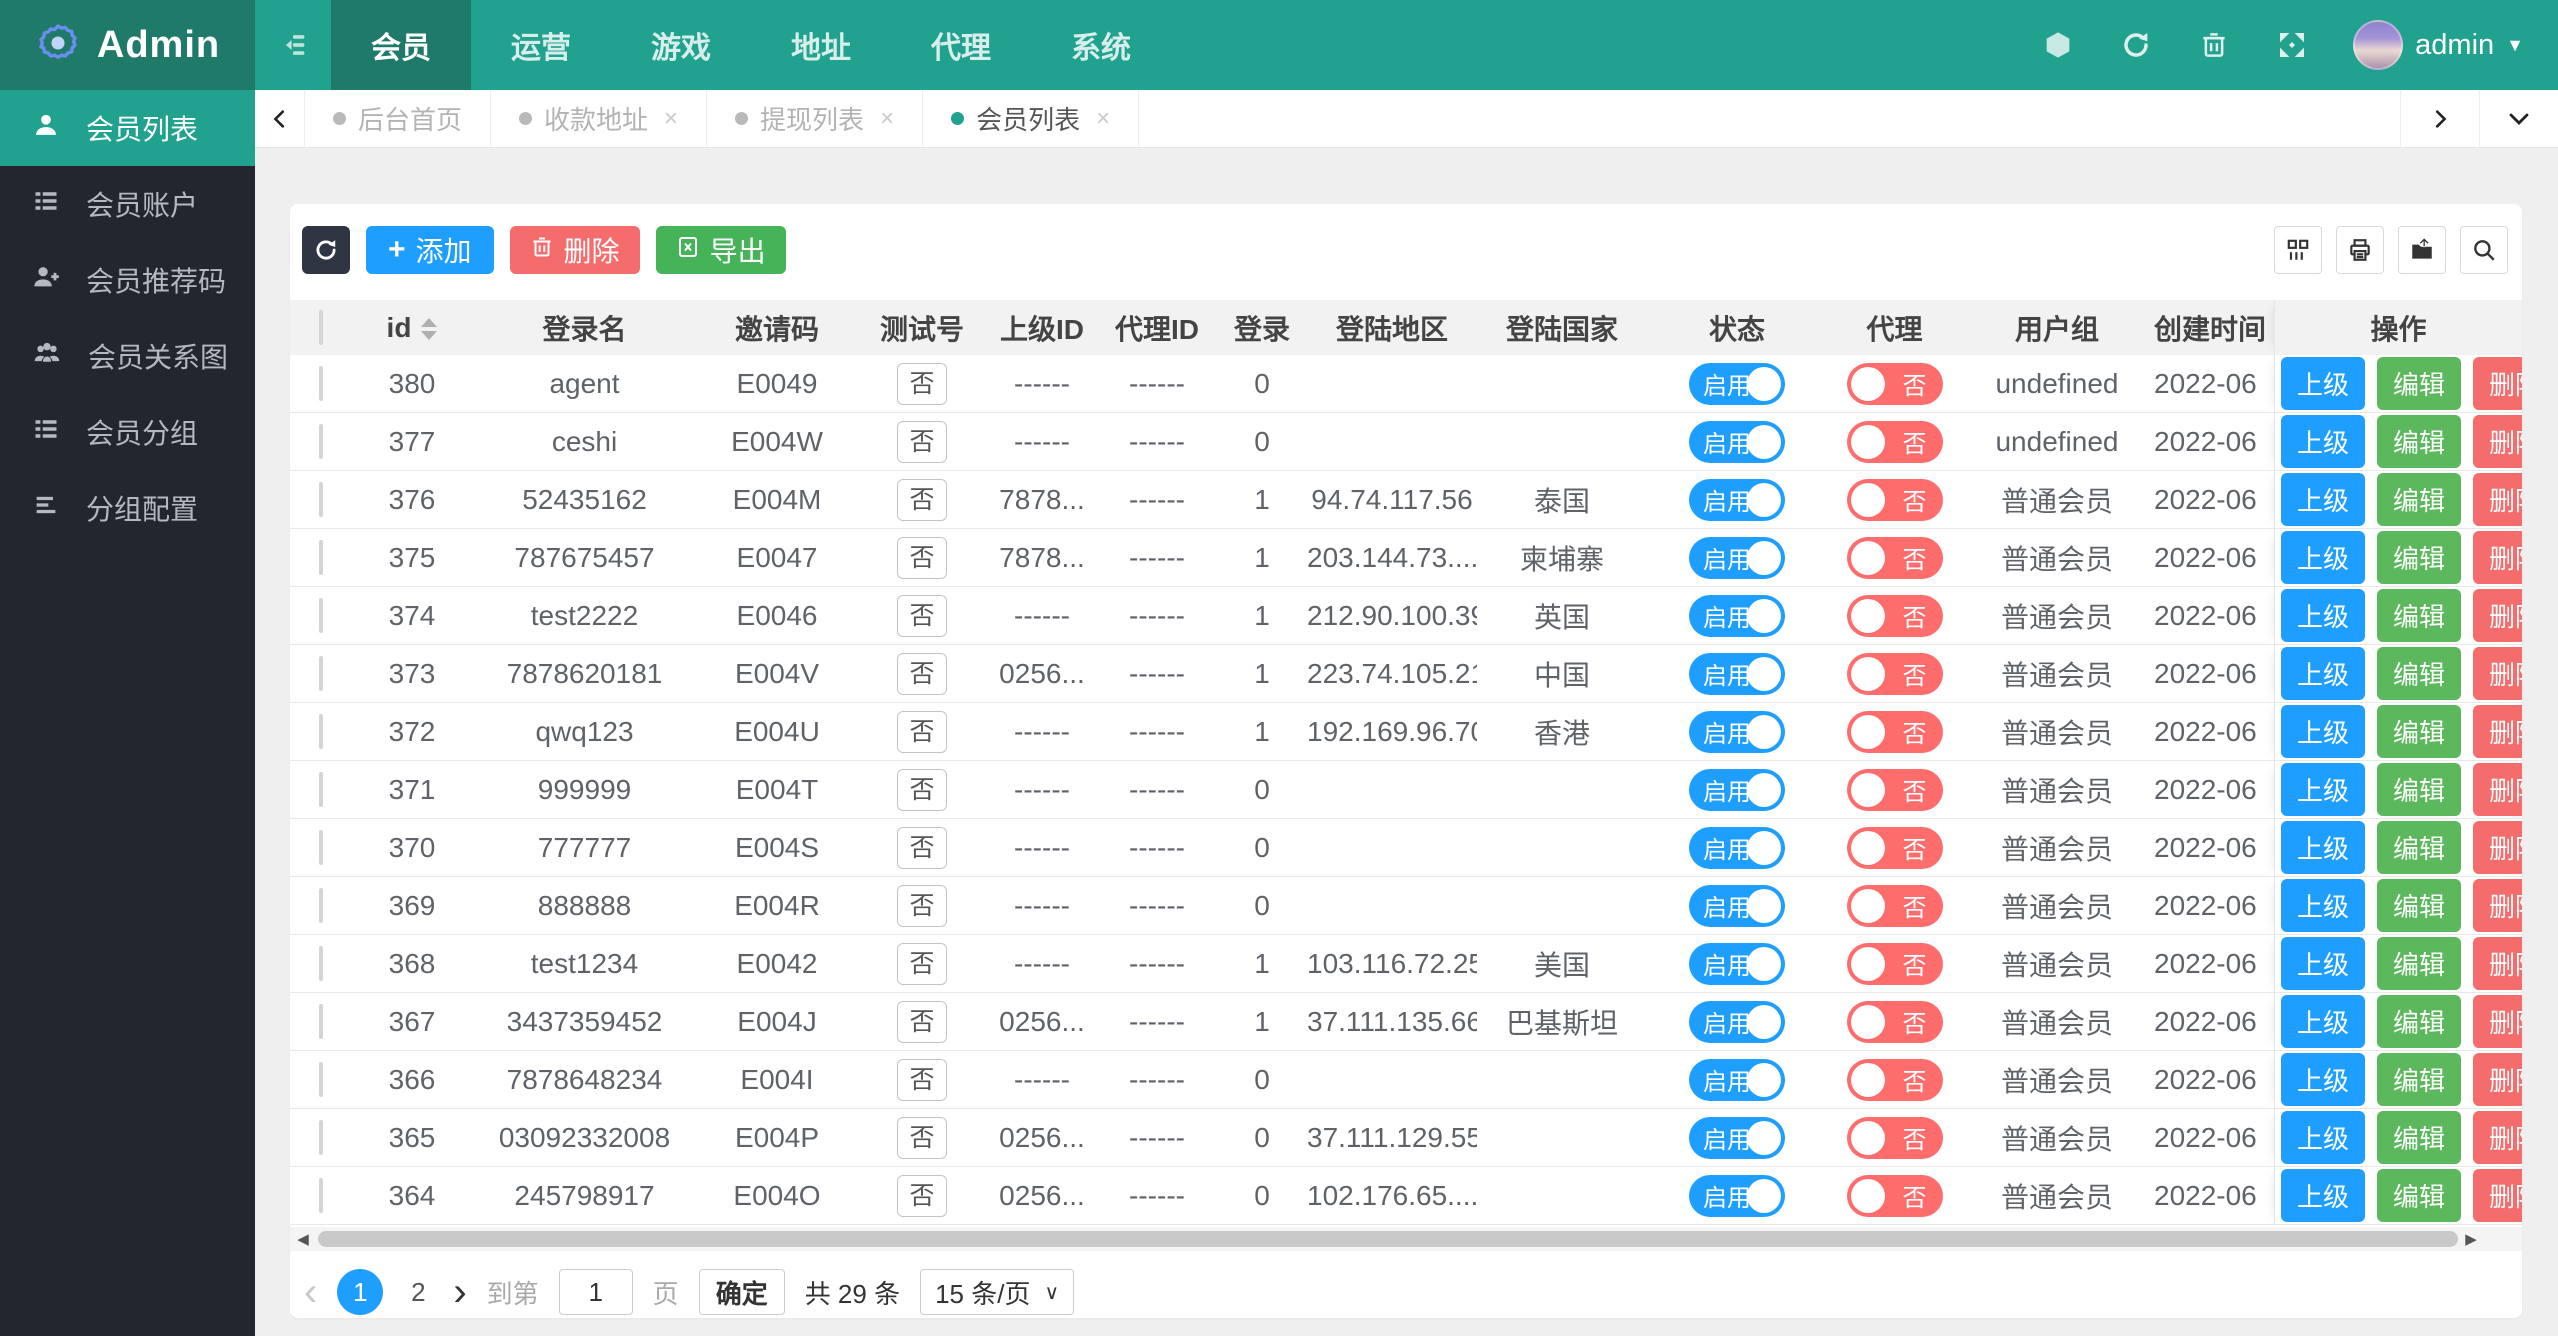  Describe the element at coordinates (2484, 250) in the screenshot. I see `search-icon` at that location.